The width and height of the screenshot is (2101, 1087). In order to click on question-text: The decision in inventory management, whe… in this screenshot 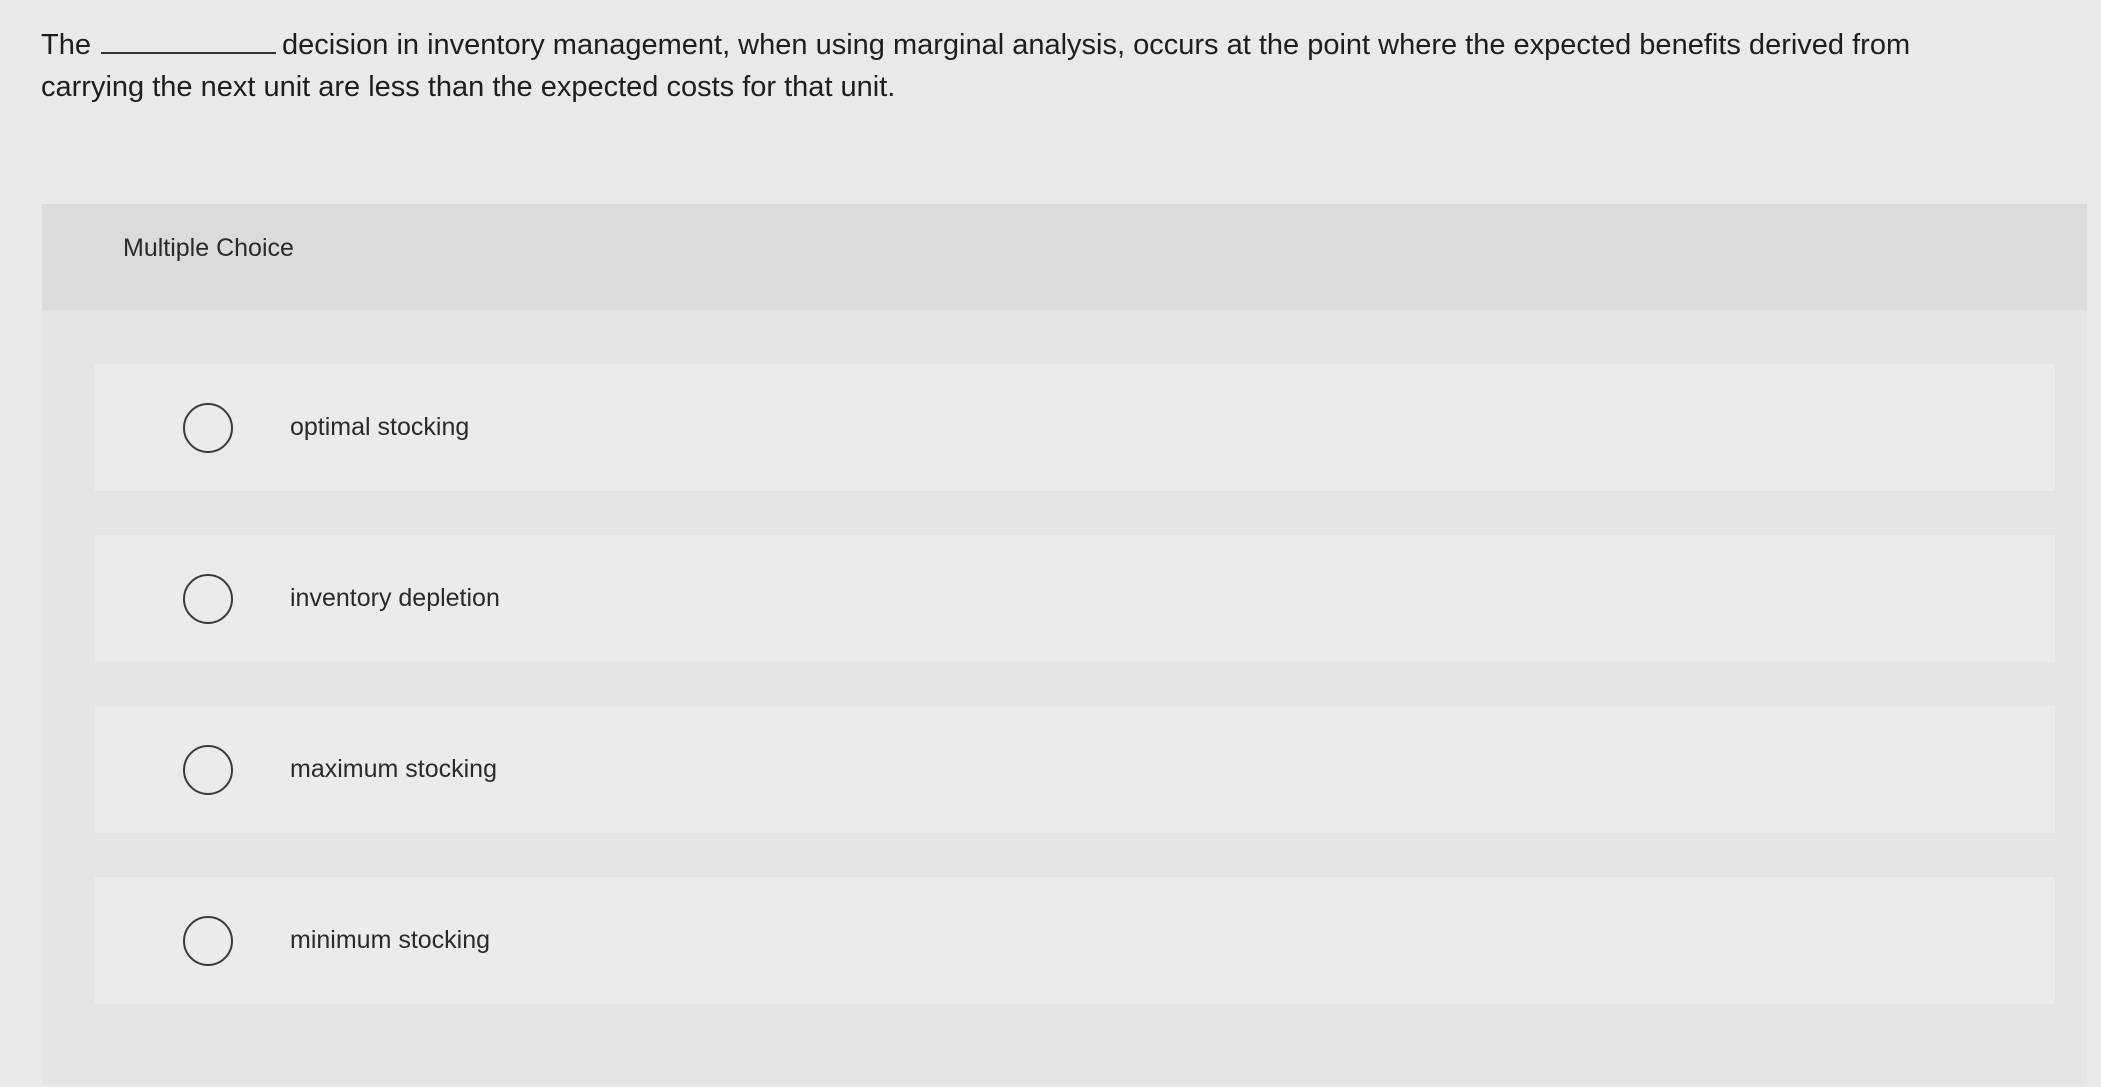, I will do `click(1031, 65)`.